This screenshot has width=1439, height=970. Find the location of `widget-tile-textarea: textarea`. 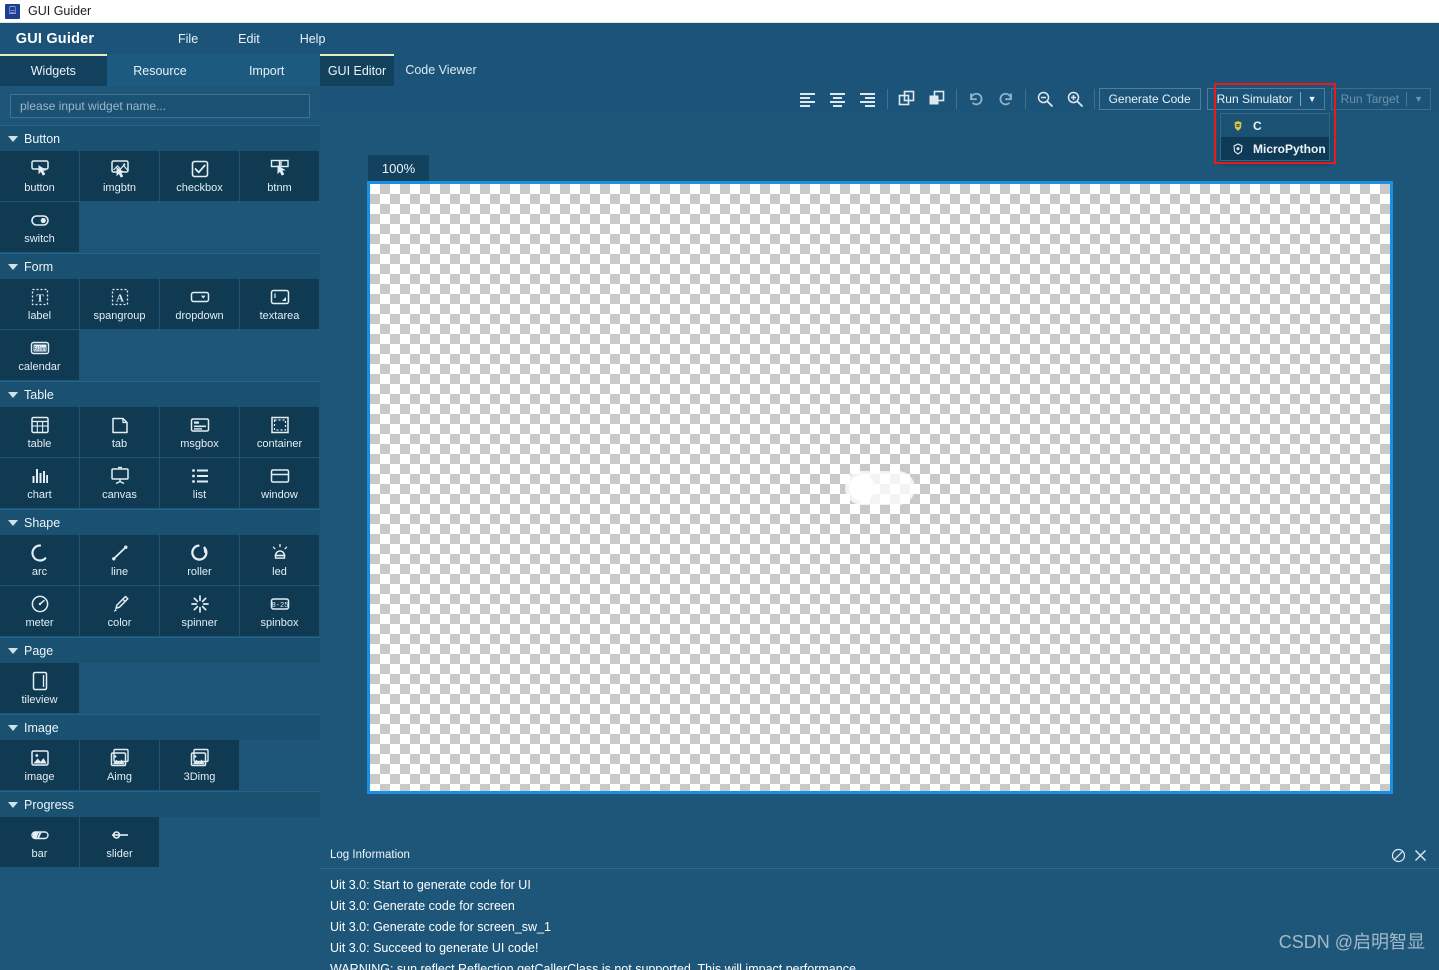

widget-tile-textarea: textarea is located at coordinates (280, 304).